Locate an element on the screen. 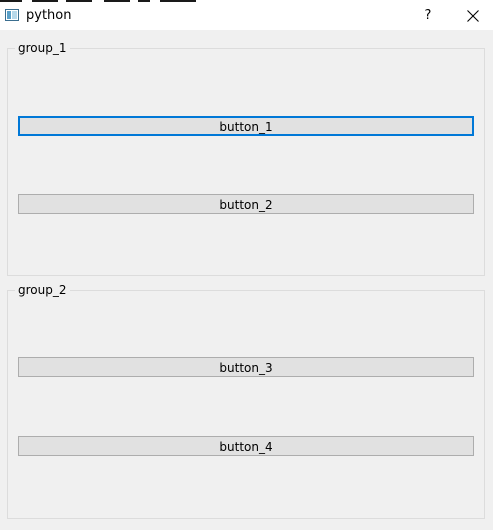  window-title: python is located at coordinates (49, 15).